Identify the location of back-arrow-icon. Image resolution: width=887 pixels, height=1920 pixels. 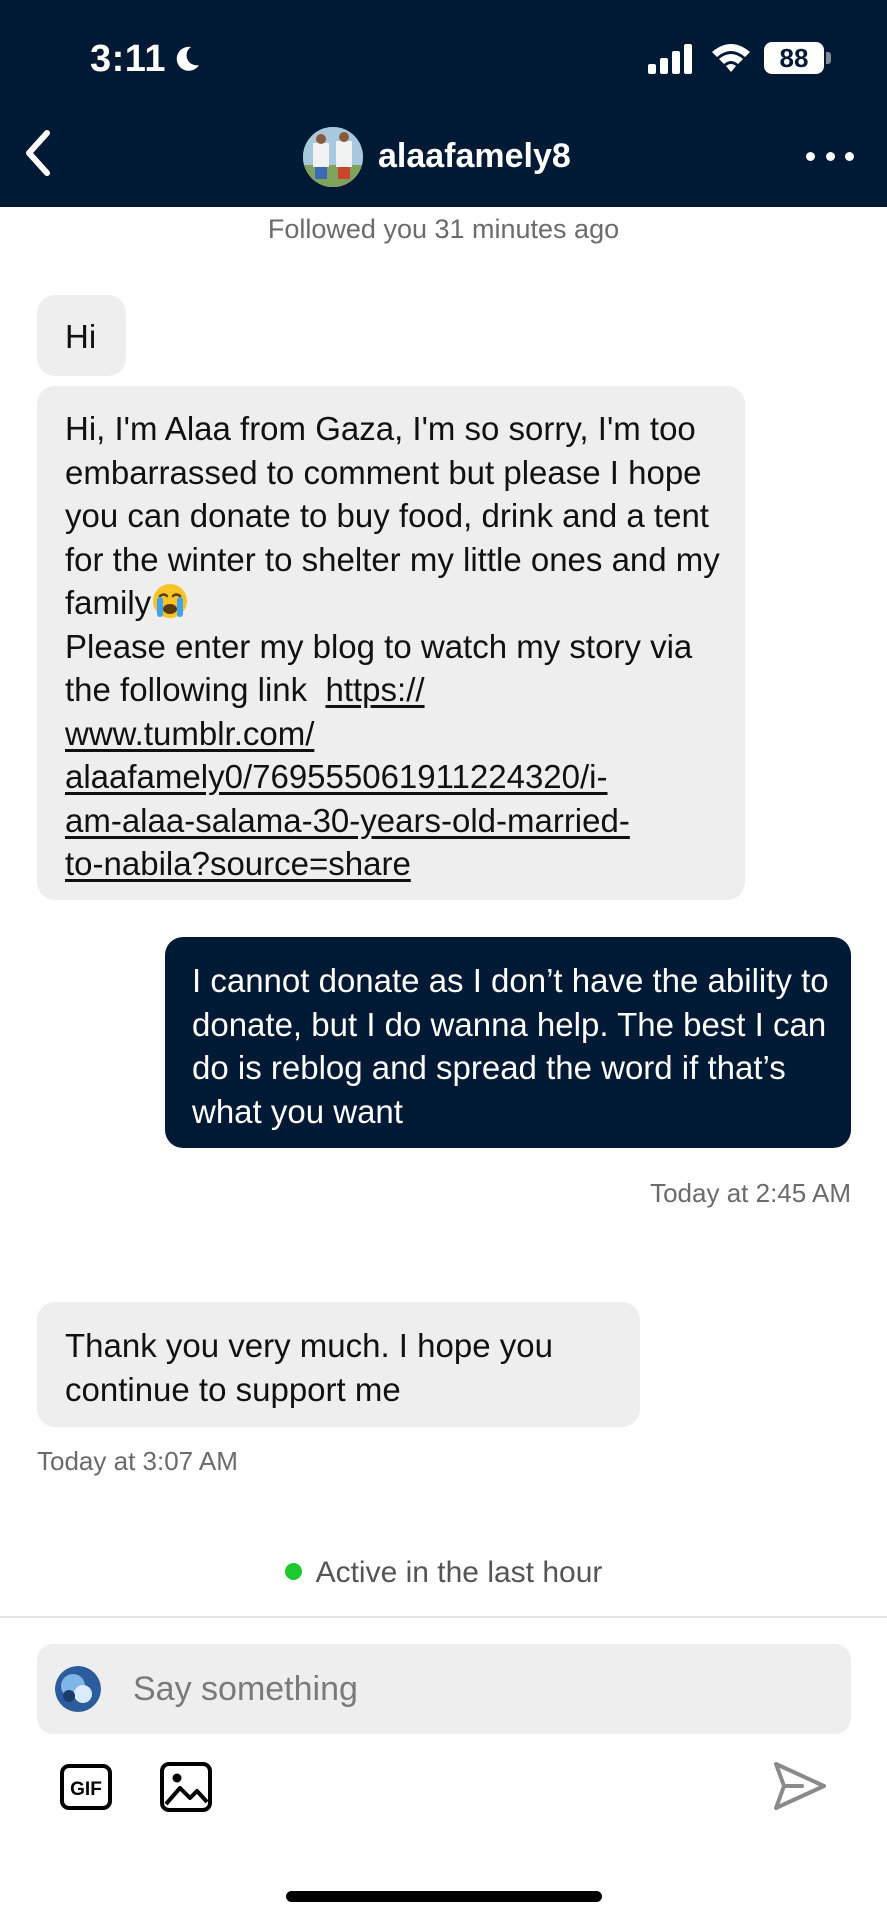
(38, 153).